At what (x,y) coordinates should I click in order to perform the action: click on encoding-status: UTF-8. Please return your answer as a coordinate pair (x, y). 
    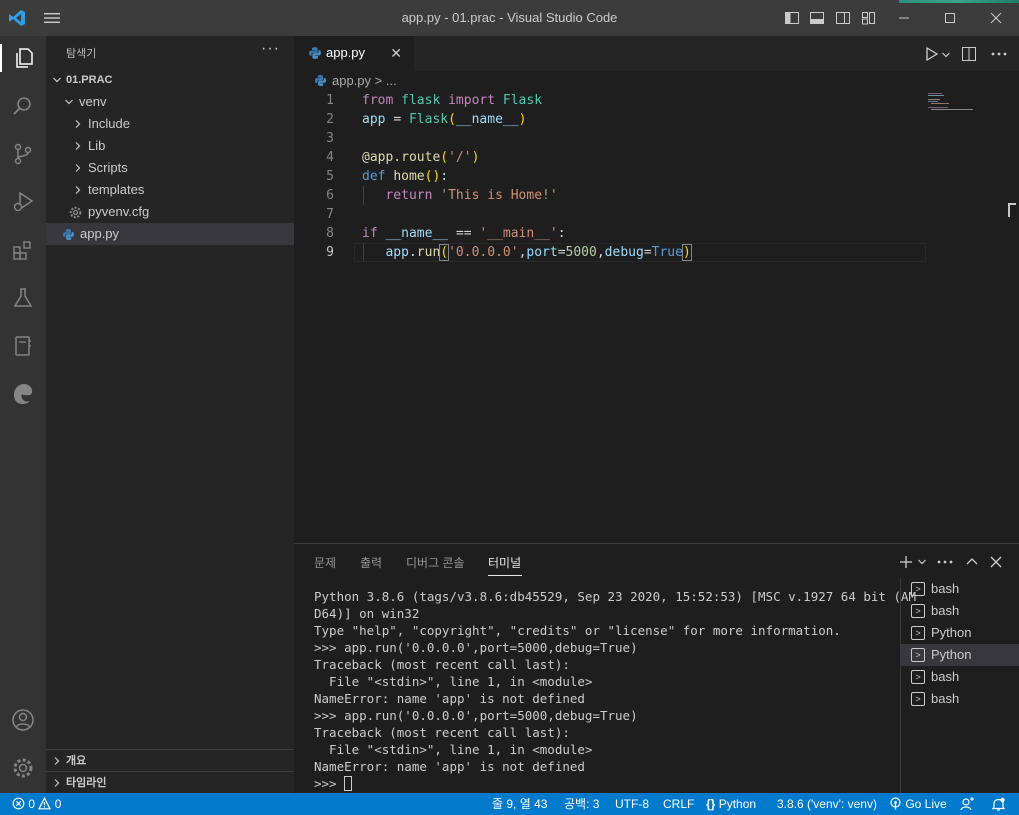
    Looking at the image, I should click on (632, 804).